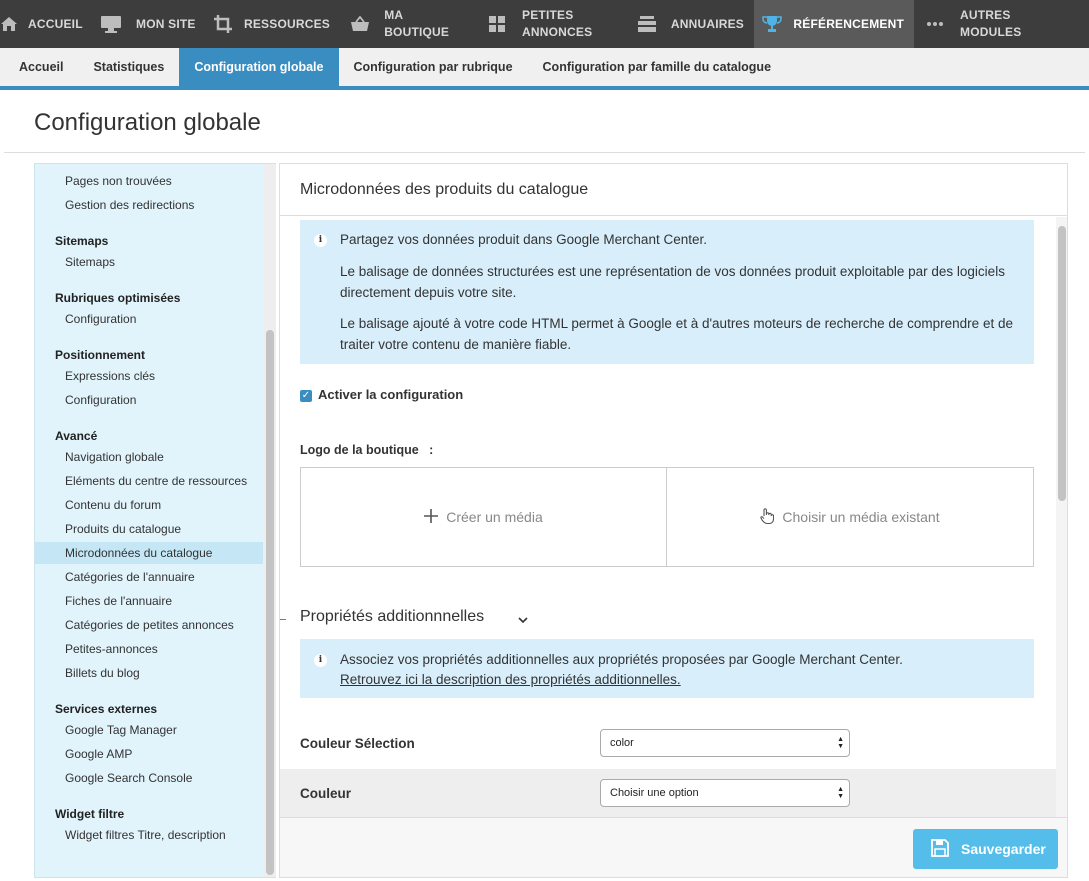  What do you see at coordinates (149, 601) in the screenshot?
I see `sidebar-item-fiches-annuaire: Fiches de l'annuaire` at bounding box center [149, 601].